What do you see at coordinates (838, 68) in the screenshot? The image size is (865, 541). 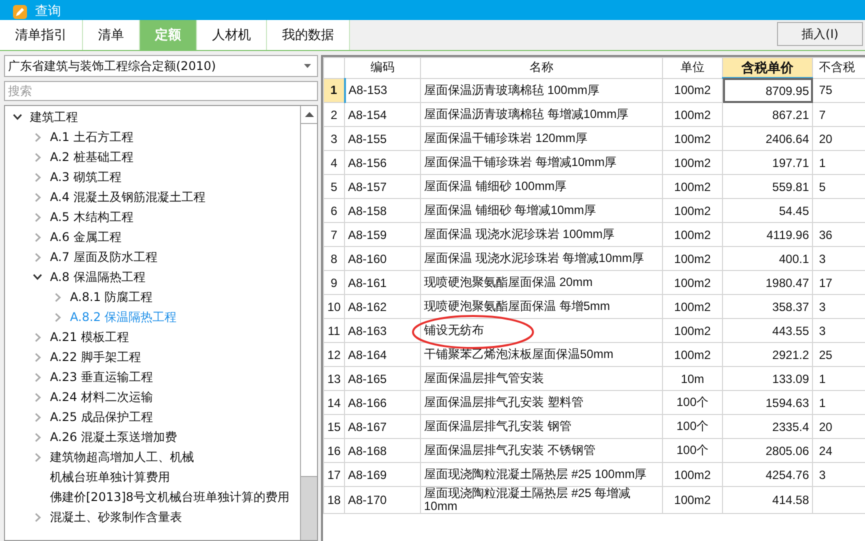 I see `column-header: 不含税` at bounding box center [838, 68].